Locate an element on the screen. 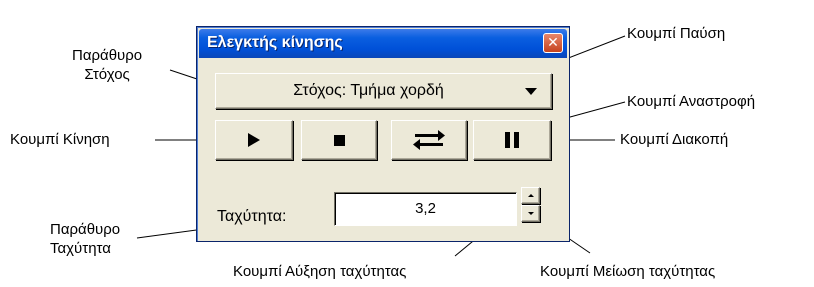 This screenshot has height=287, width=814. annotation-line: Ταχύτητα is located at coordinates (80, 248).